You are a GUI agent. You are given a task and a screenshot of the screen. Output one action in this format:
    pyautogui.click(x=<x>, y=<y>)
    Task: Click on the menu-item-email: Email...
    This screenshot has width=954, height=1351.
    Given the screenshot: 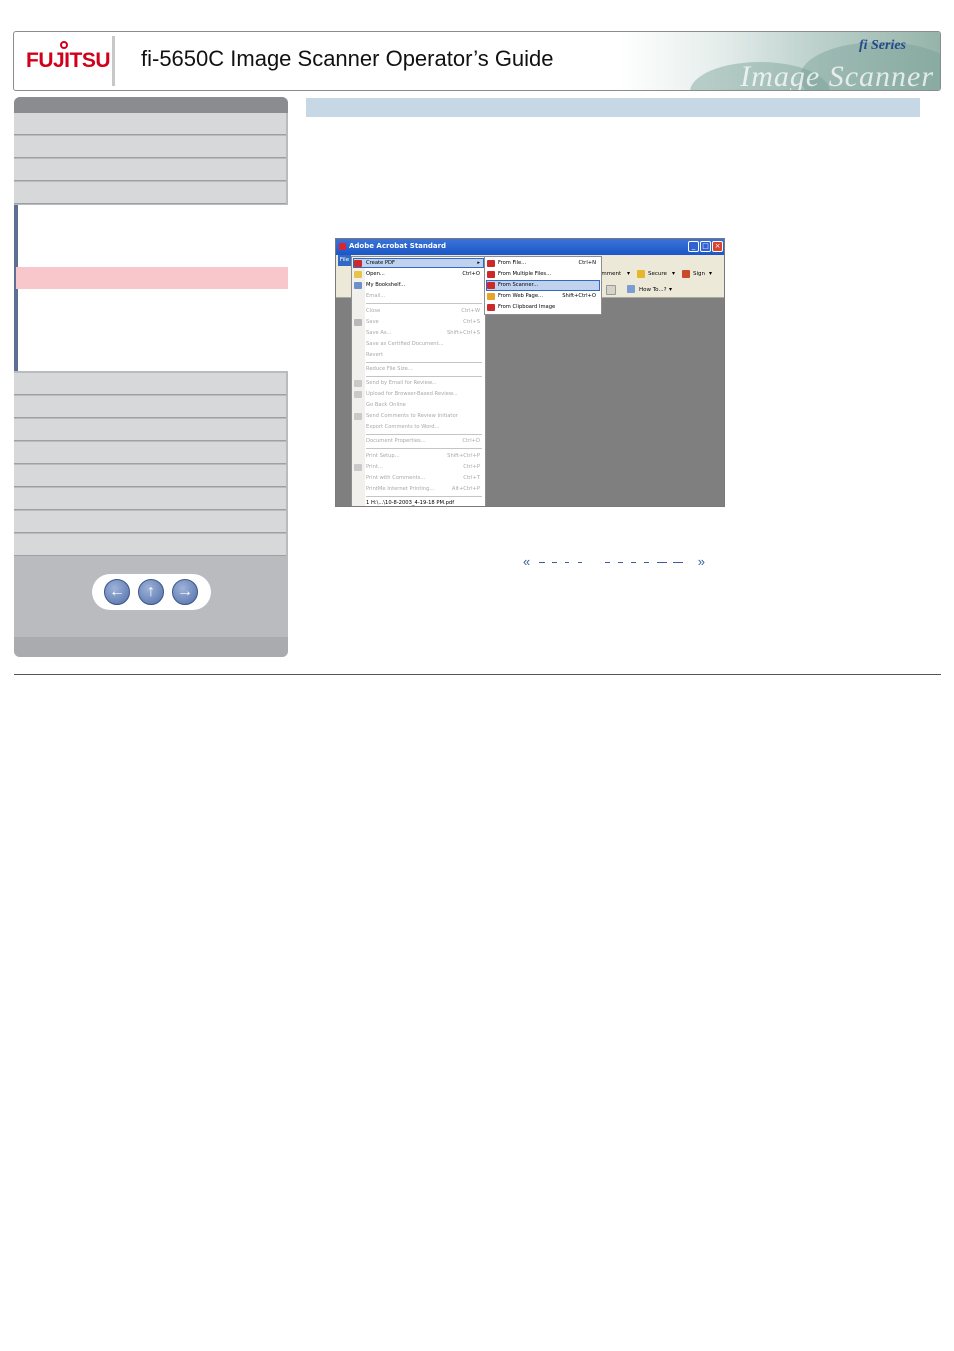 What is the action you would take?
    pyautogui.click(x=425, y=296)
    